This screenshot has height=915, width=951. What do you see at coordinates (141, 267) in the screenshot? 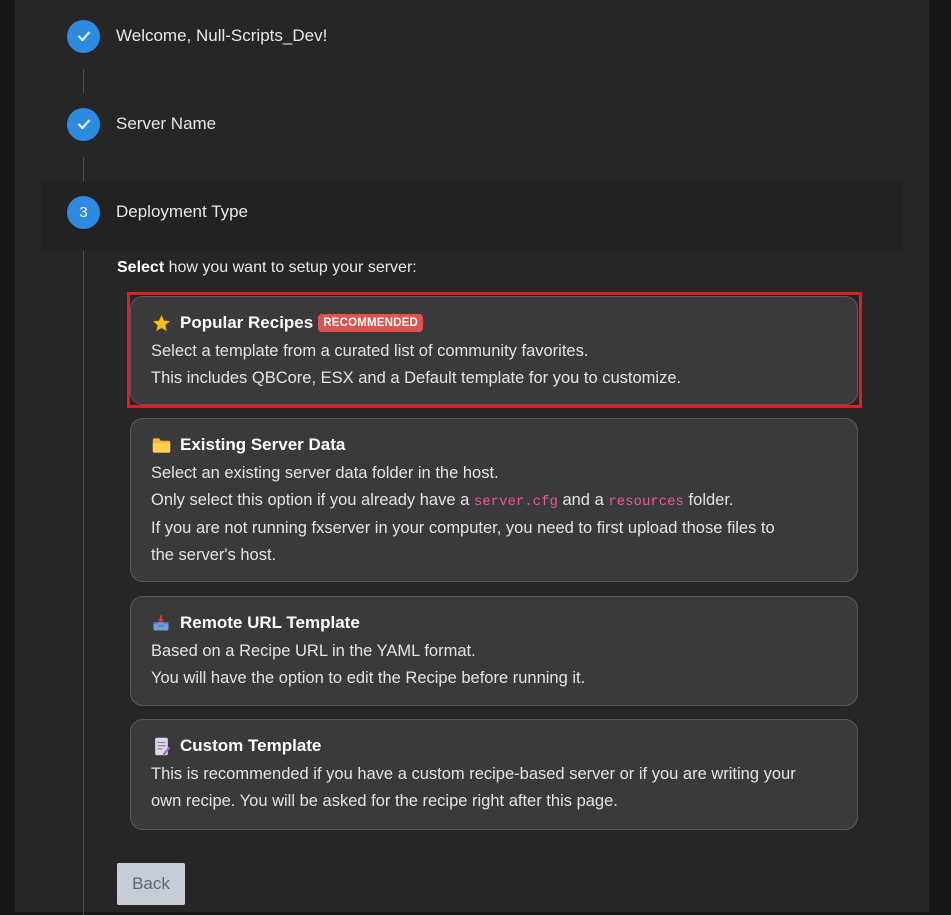
I see `instructions-bold: Select` at bounding box center [141, 267].